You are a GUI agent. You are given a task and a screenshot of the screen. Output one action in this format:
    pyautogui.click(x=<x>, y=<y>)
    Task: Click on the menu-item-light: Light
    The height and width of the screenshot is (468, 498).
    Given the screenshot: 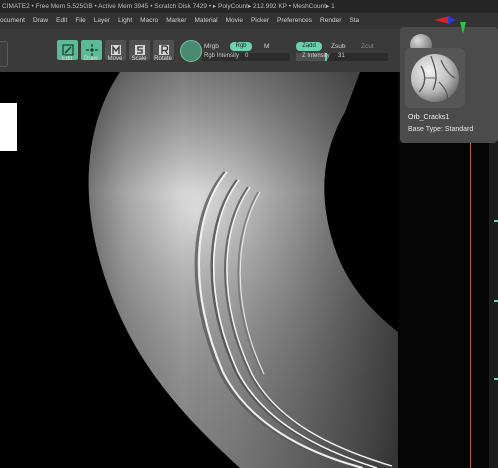 What is the action you would take?
    pyautogui.click(x=129, y=21)
    